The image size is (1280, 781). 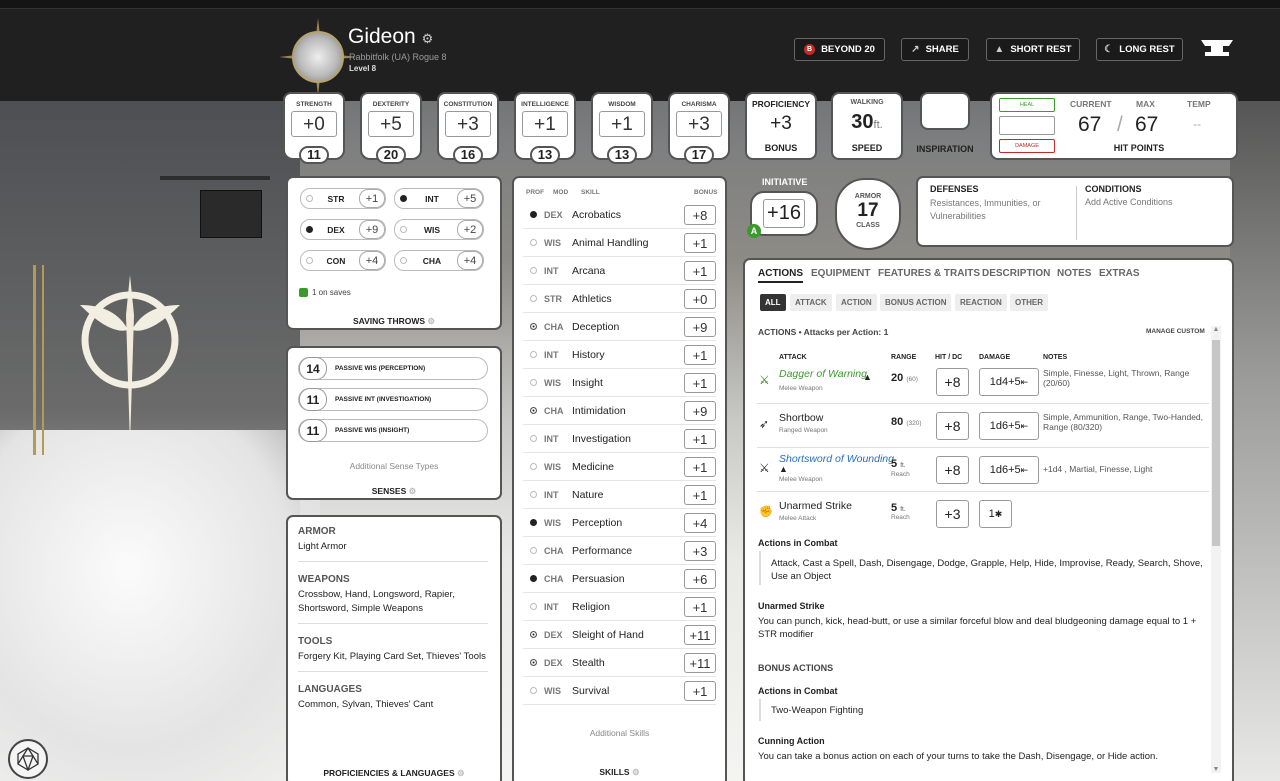 What do you see at coordinates (1009, 382) in the screenshot?
I see `attack-damage-button: 1d4+5⇤` at bounding box center [1009, 382].